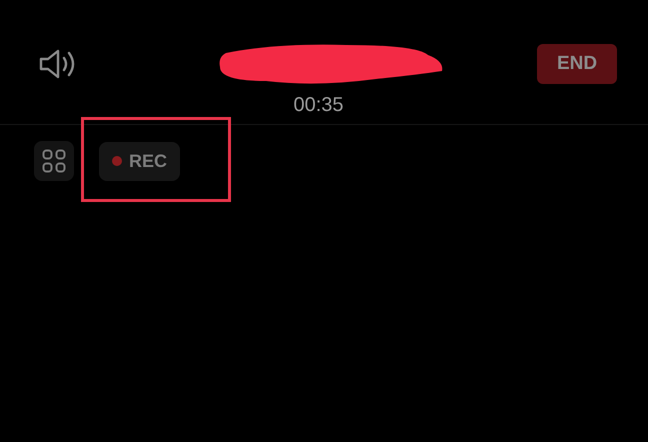 This screenshot has width=648, height=442. I want to click on record-button: REC, so click(139, 161).